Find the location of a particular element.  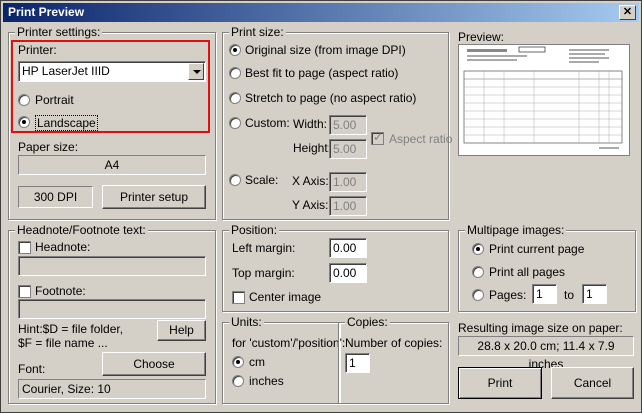

scale-label: Scale: is located at coordinates (261, 180).